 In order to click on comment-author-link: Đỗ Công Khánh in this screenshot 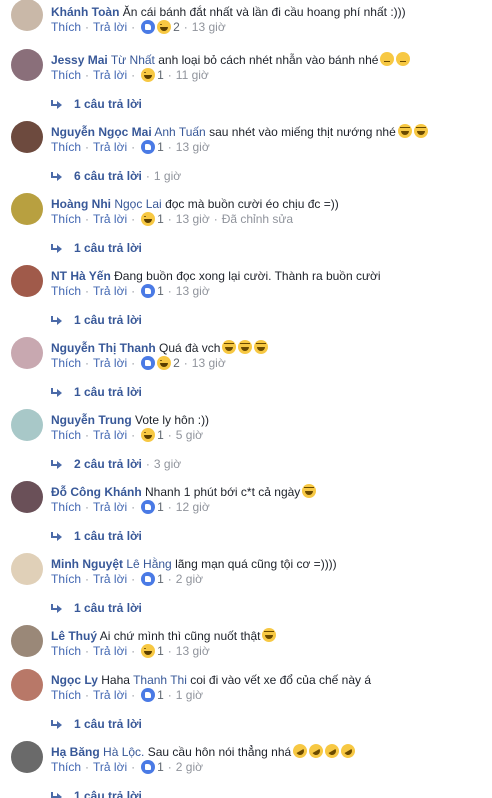, I will do `click(96, 492)`.